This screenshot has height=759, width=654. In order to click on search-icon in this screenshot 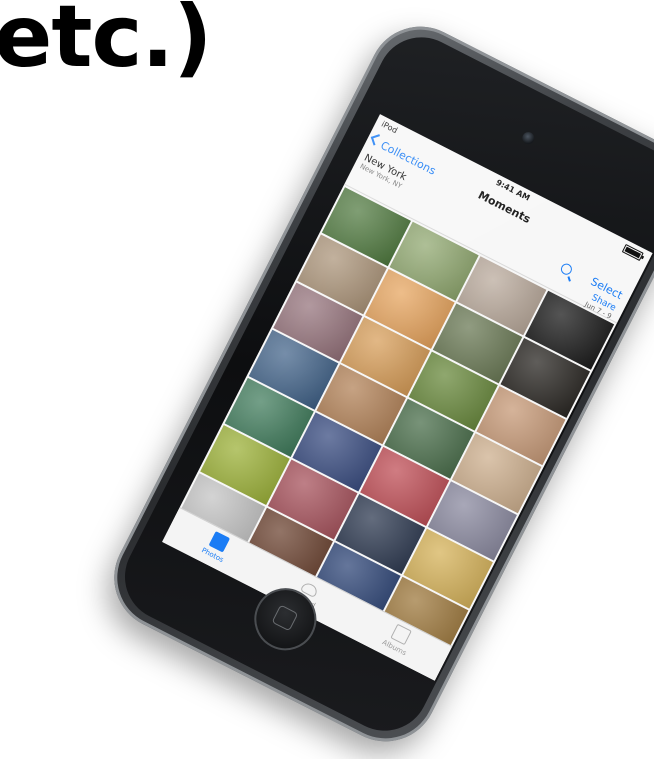, I will do `click(566, 269)`.